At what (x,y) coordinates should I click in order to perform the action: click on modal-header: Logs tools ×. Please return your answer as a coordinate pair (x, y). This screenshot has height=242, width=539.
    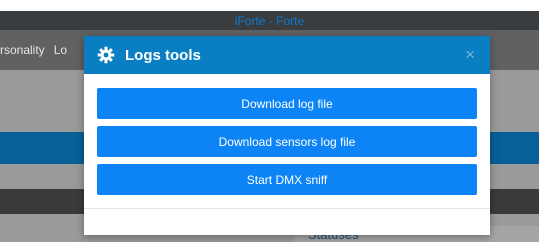
    Looking at the image, I should click on (287, 55).